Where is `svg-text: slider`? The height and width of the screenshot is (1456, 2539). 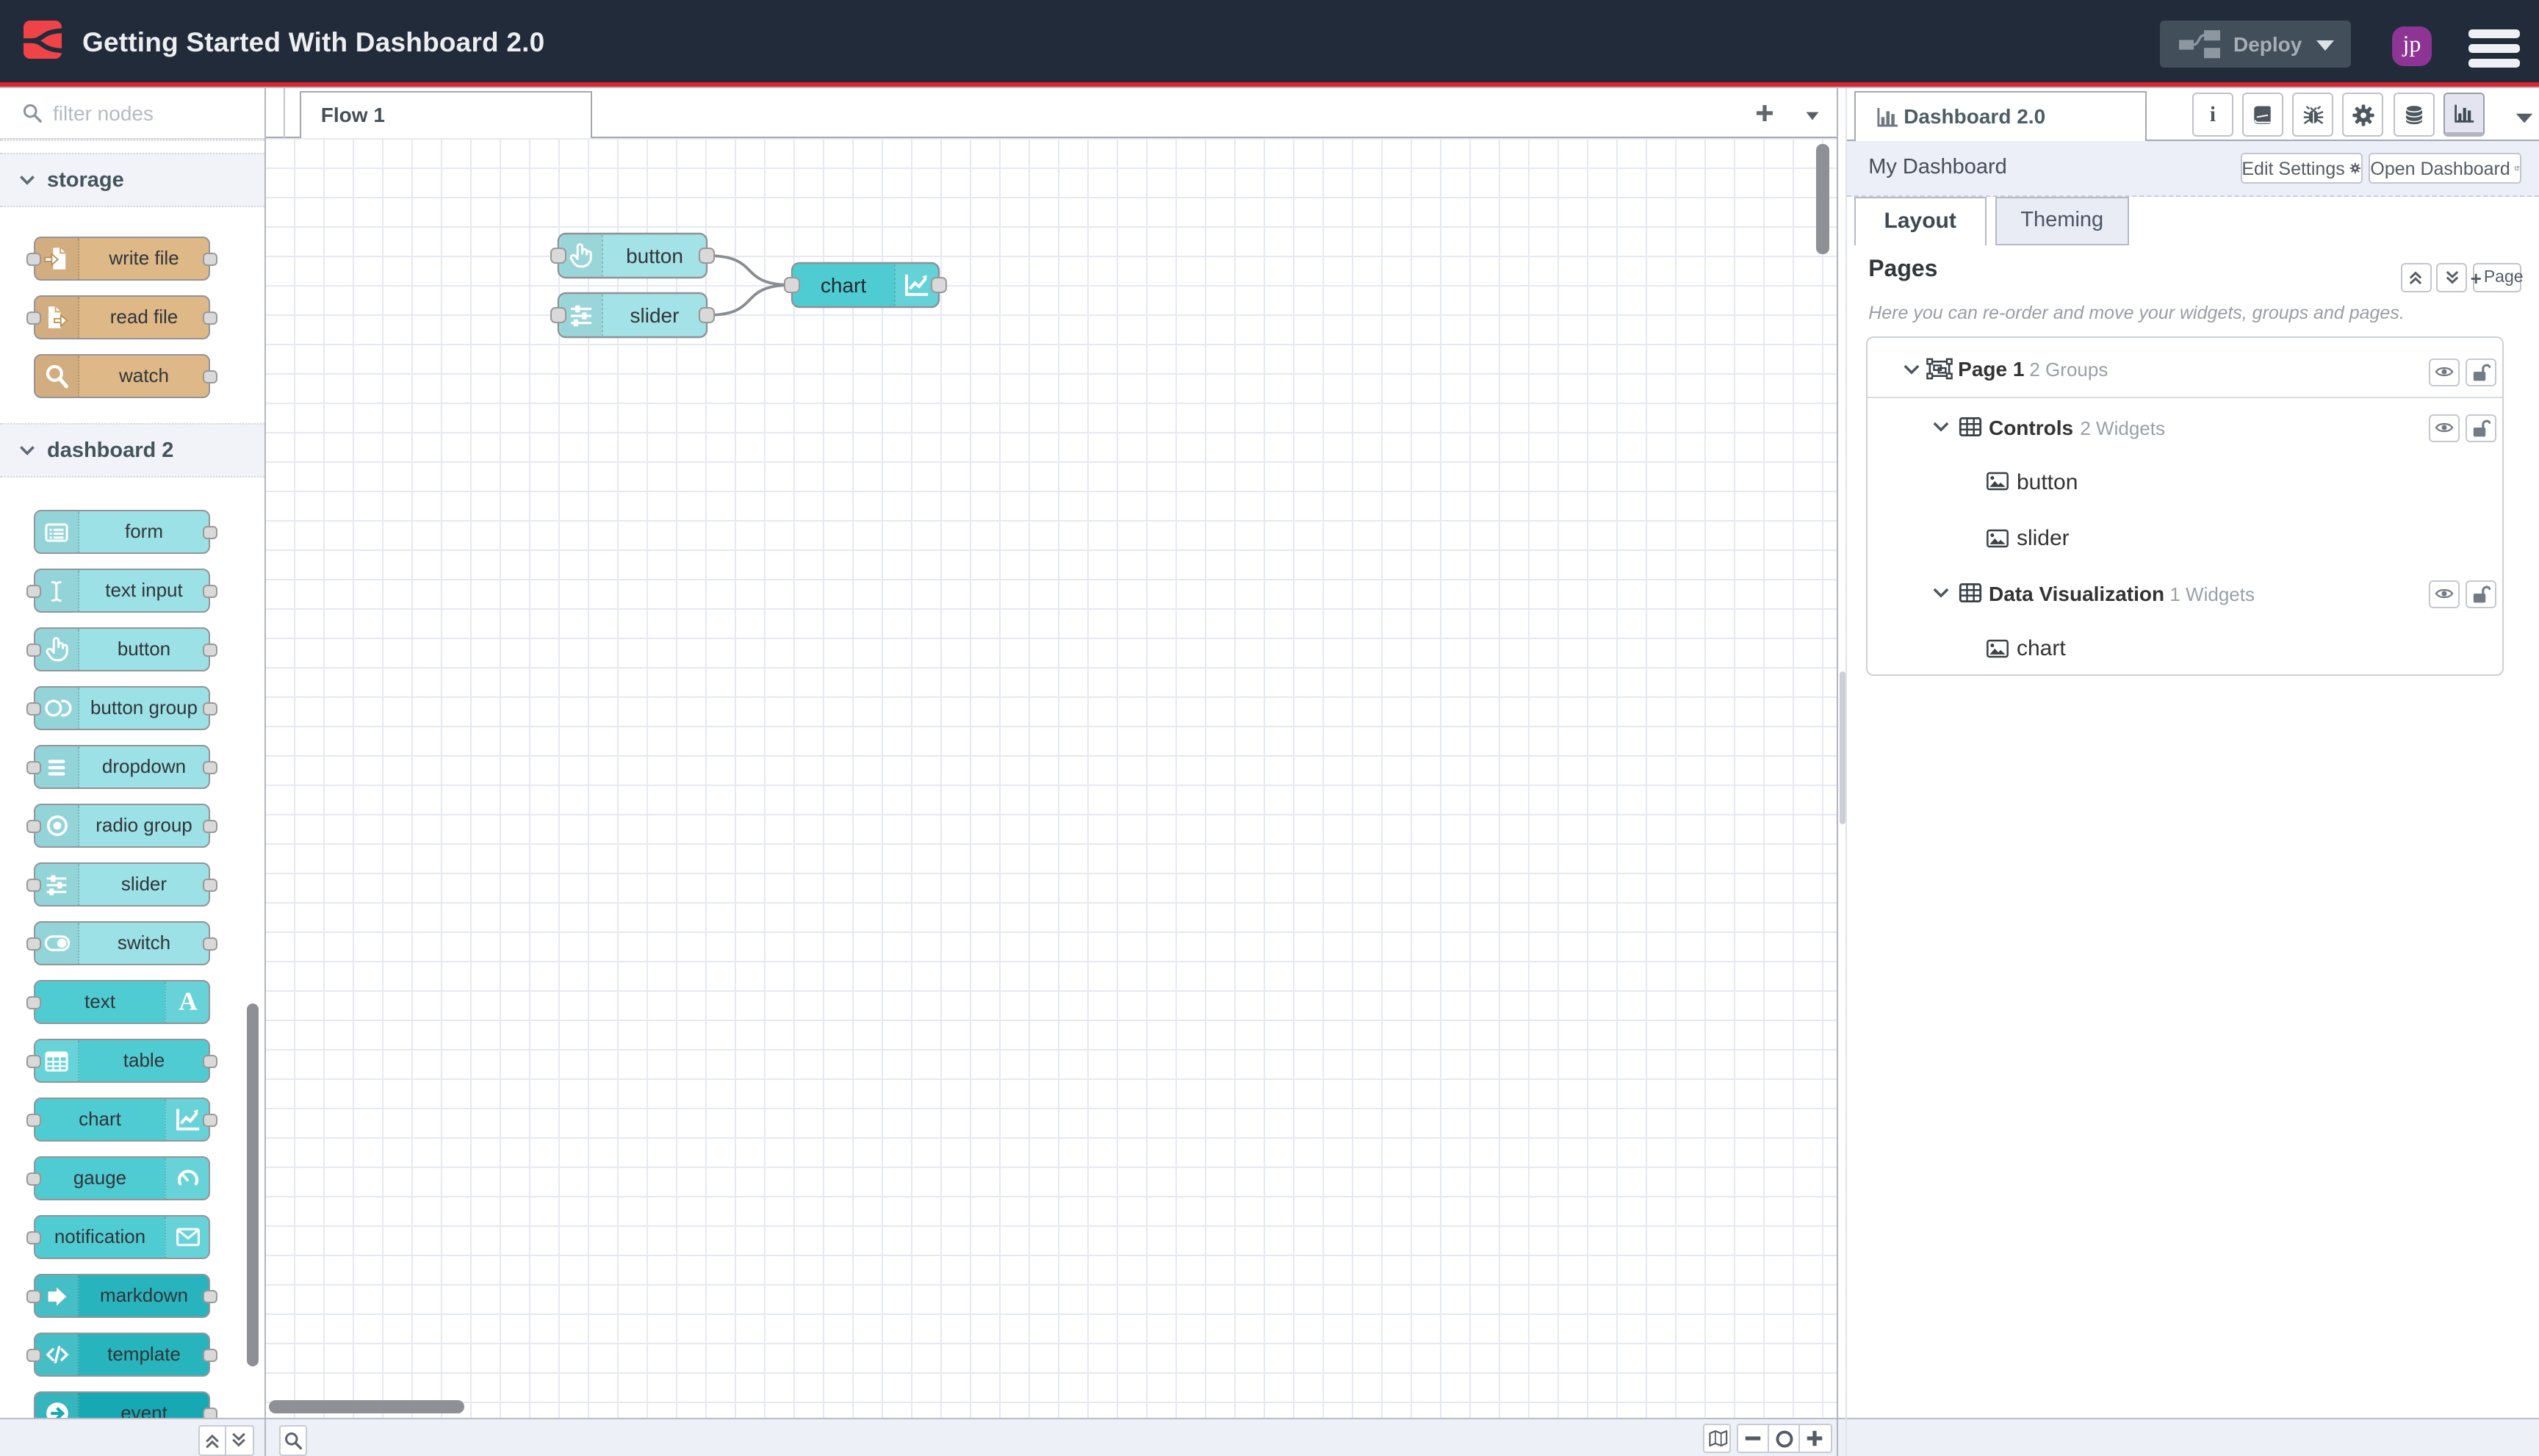 svg-text: slider is located at coordinates (655, 314).